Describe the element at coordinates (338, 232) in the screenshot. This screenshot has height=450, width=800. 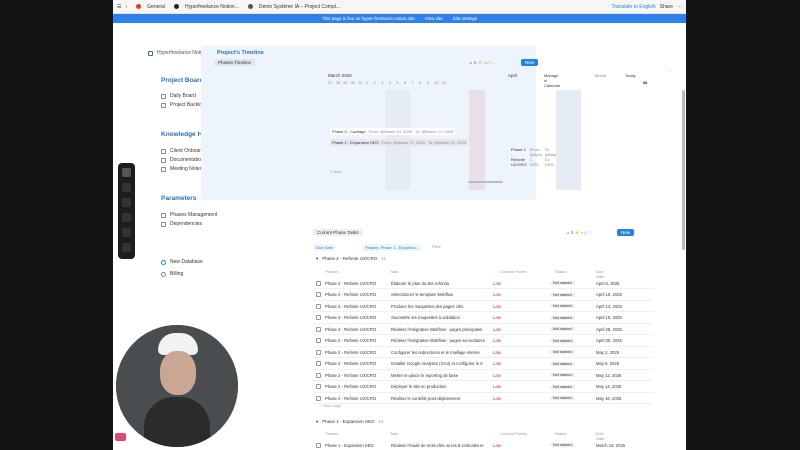
I see `current-phase-tasks-tab: Current Phase Tasks` at that location.